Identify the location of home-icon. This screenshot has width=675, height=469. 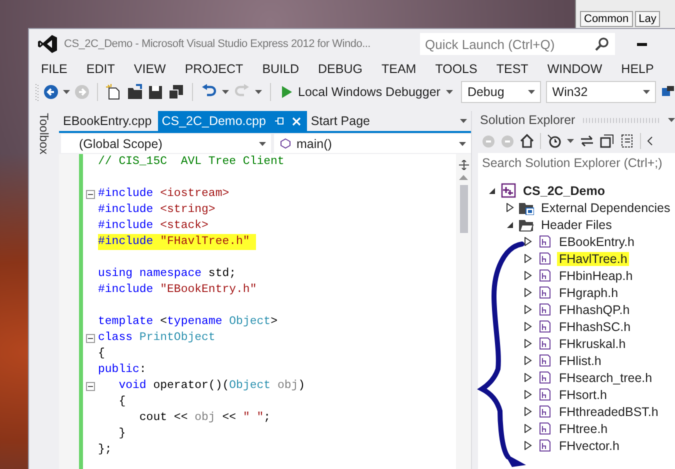
(527, 141).